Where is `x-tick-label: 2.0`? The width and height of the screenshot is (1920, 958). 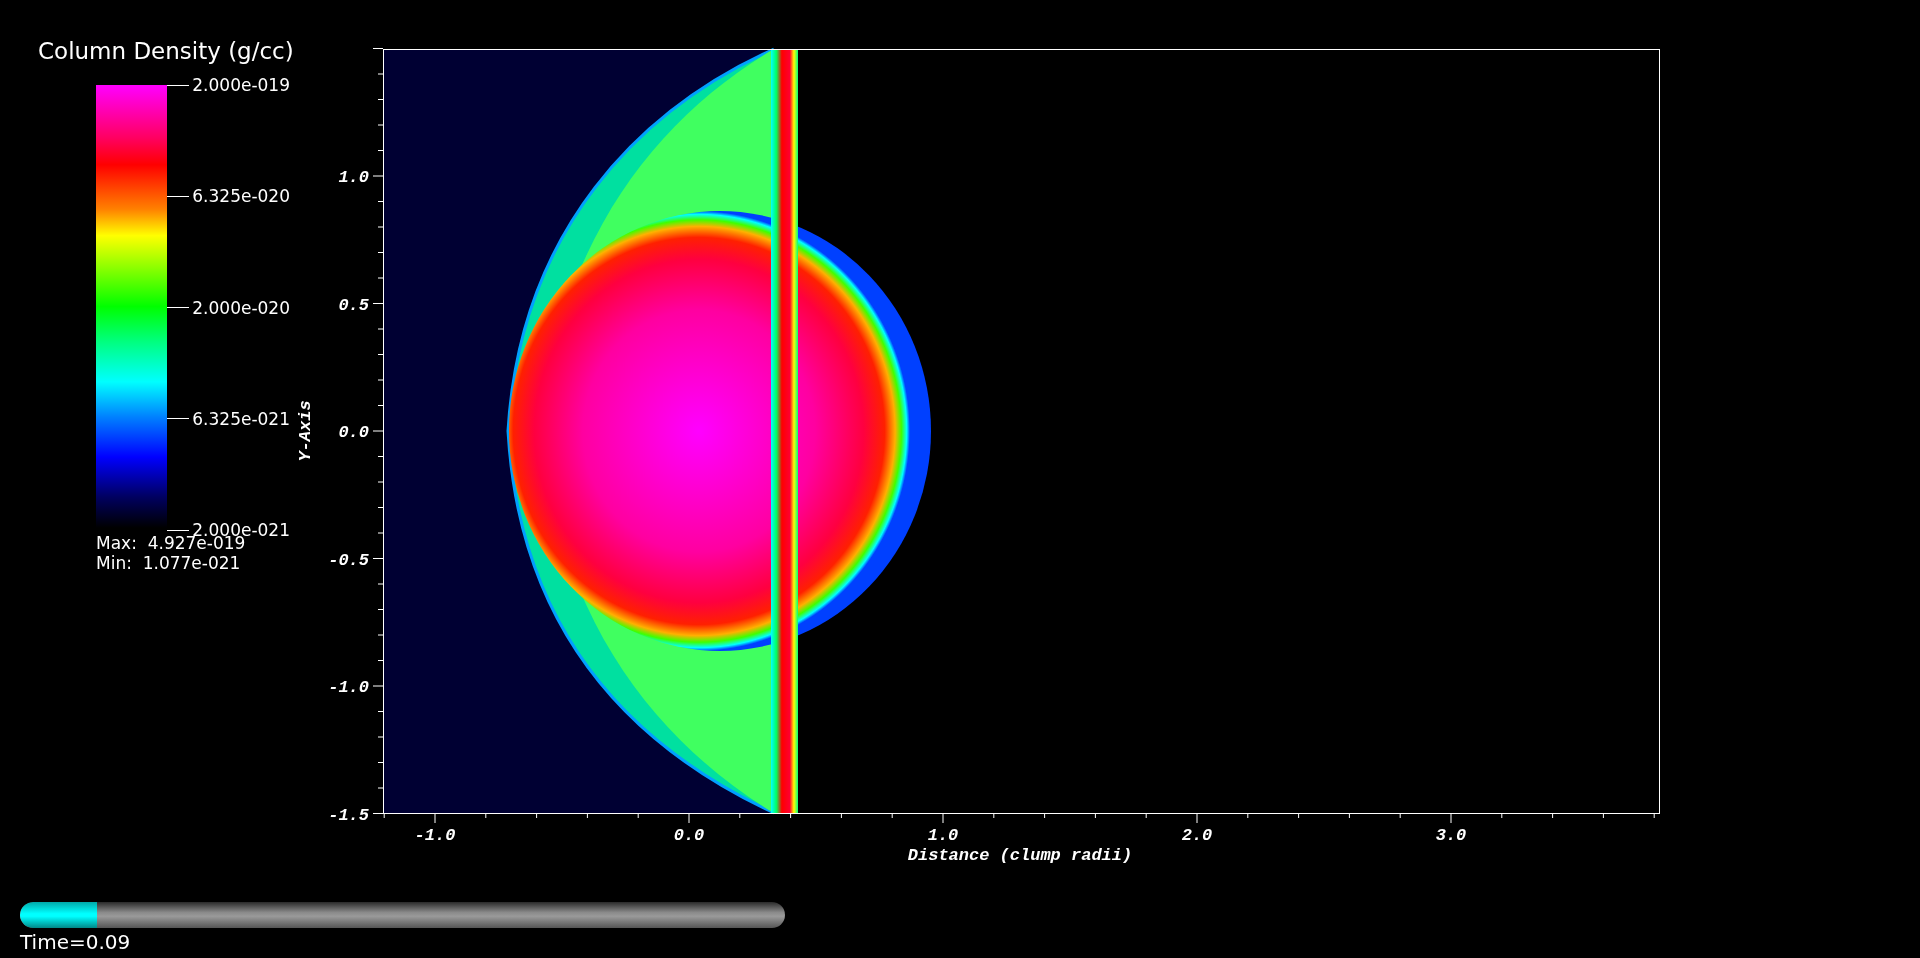 x-tick-label: 2.0 is located at coordinates (1197, 835).